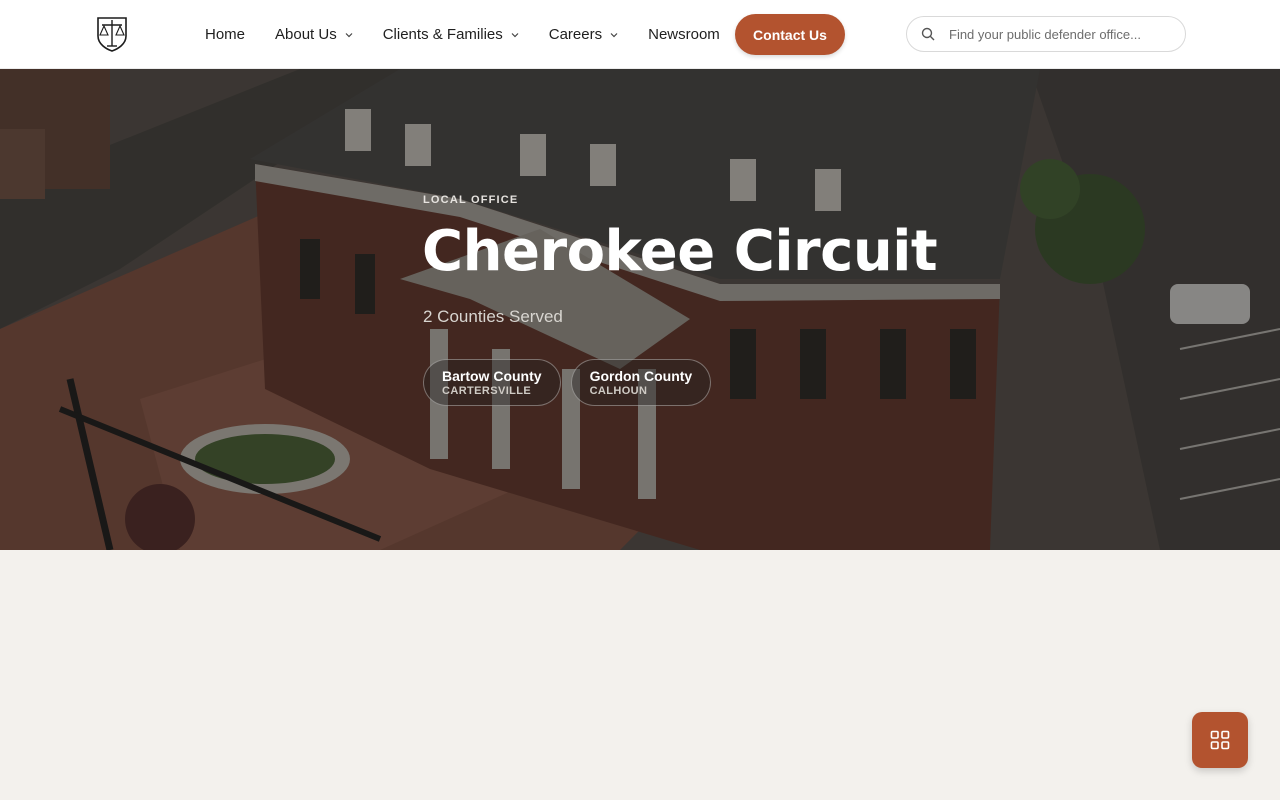 This screenshot has height=800, width=1280. I want to click on nav-item-about-us: About Us, so click(314, 34).